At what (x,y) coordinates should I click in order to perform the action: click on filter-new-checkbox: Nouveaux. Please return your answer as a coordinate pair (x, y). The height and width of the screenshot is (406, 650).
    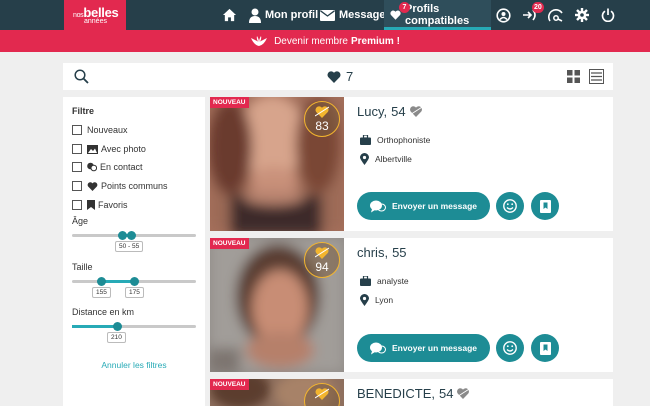
    Looking at the image, I should click on (100, 130).